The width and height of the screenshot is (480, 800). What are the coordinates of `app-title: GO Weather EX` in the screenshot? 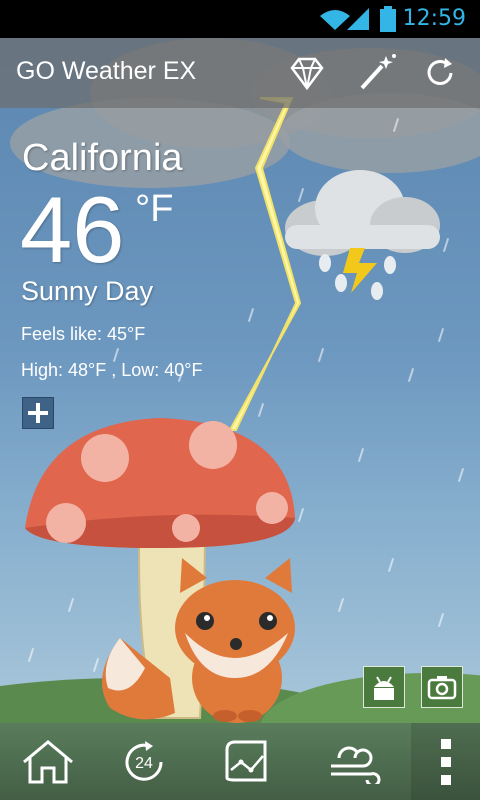 It's located at (106, 71).